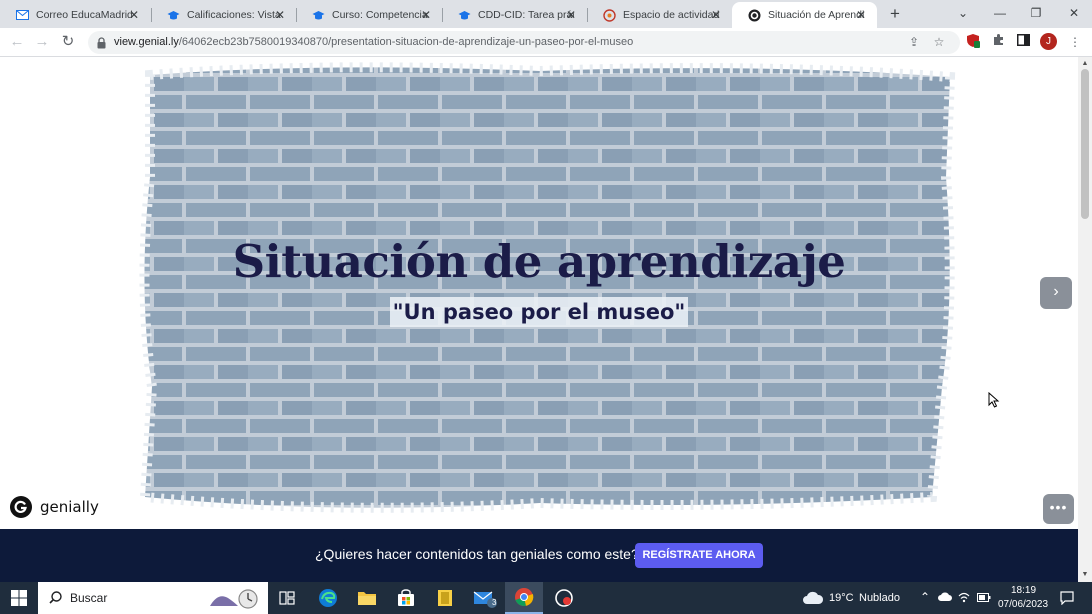  Describe the element at coordinates (1074, 13) in the screenshot. I see `close-window-button: ✕` at that location.